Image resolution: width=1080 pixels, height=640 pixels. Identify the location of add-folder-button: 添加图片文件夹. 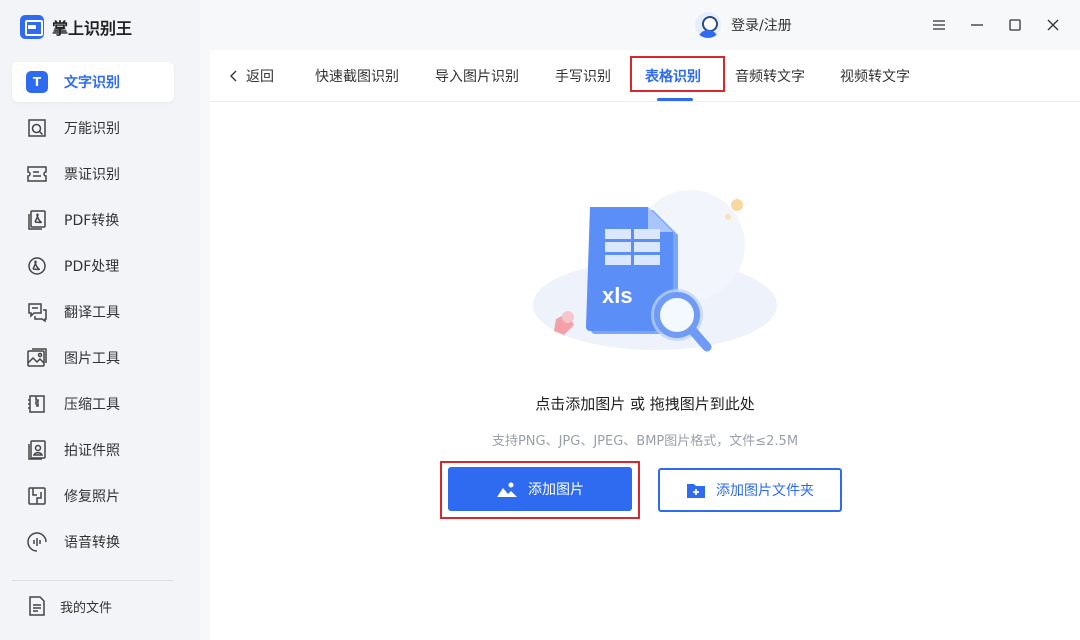
(750, 490).